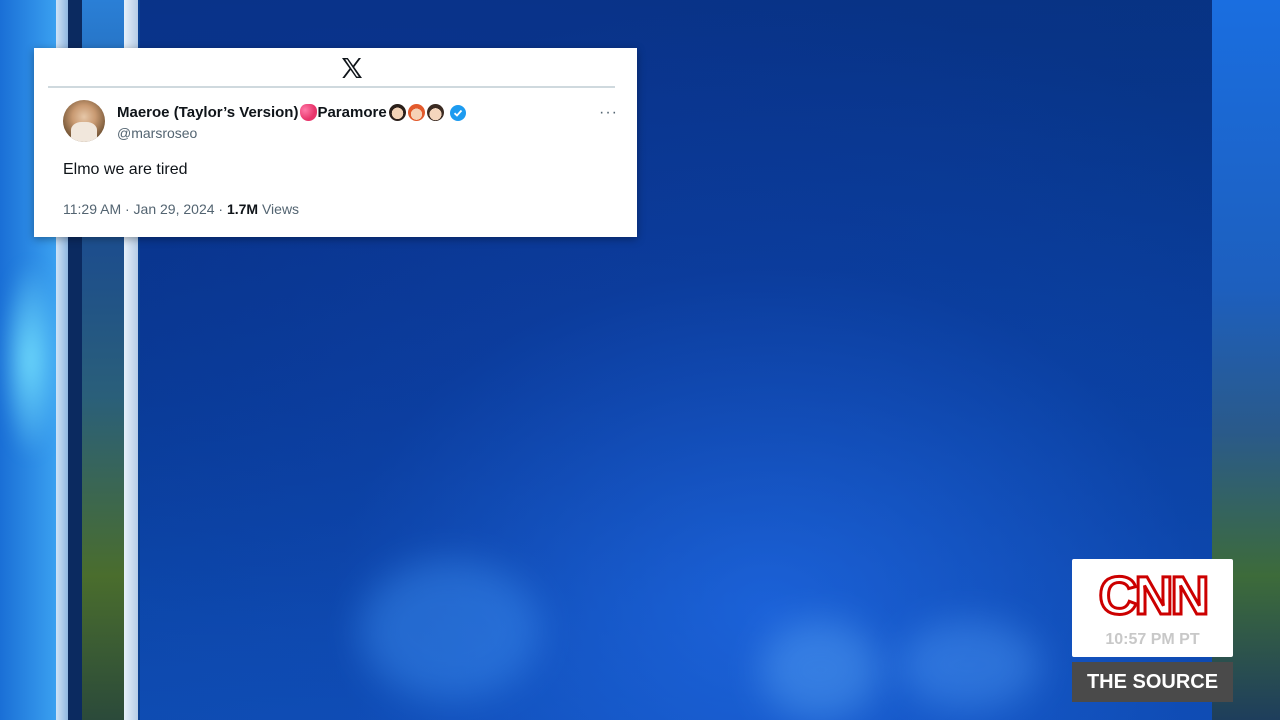 The width and height of the screenshot is (1280, 720). I want to click on display-name: Maeroe (Taylor’s Version) Paramore, so click(291, 112).